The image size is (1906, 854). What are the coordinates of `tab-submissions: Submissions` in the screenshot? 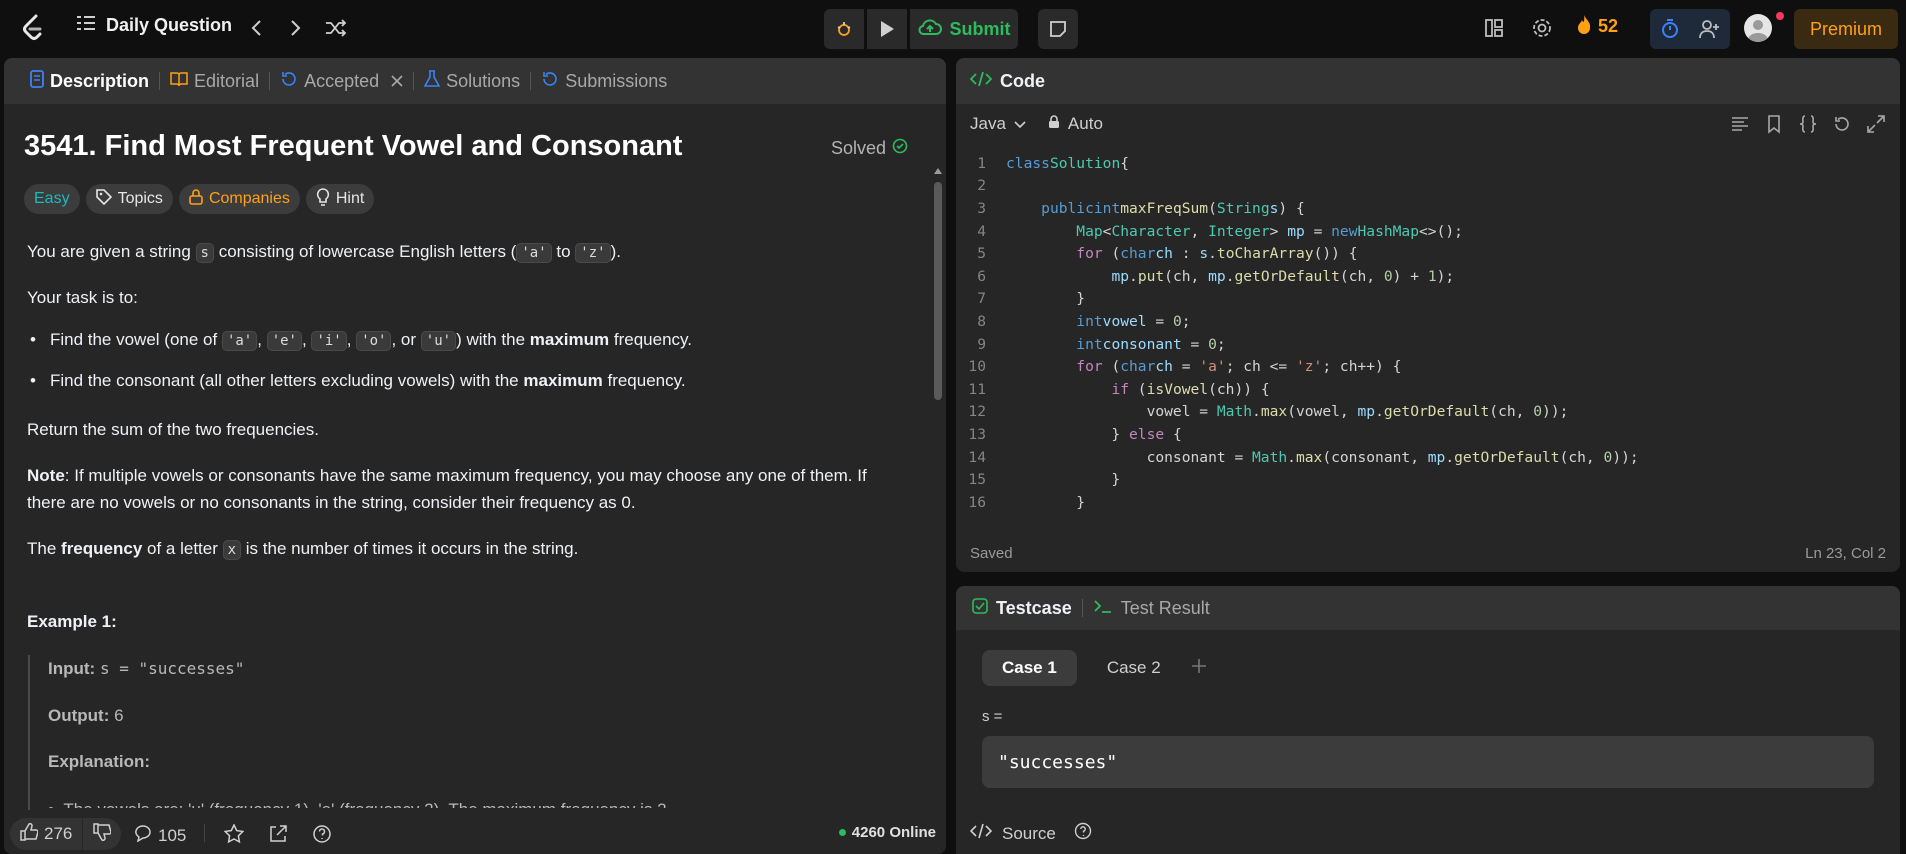 It's located at (604, 81).